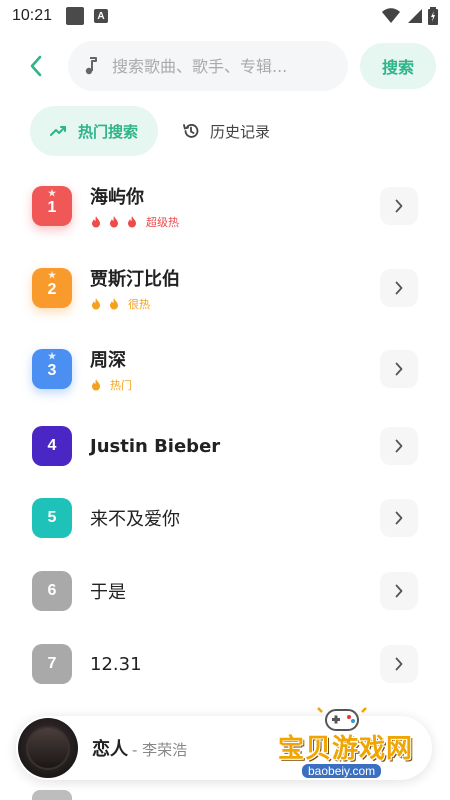 The image size is (450, 800). Describe the element at coordinates (222, 66) in the screenshot. I see `search-input` at that location.